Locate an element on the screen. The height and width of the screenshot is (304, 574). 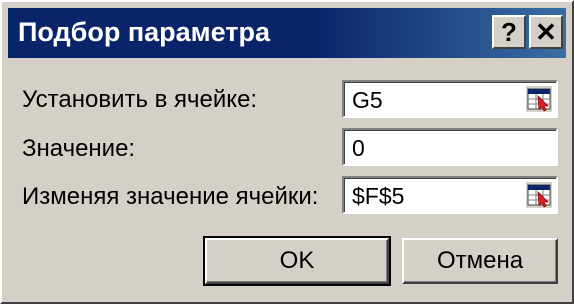
set-cell-value: G5 is located at coordinates (367, 100).